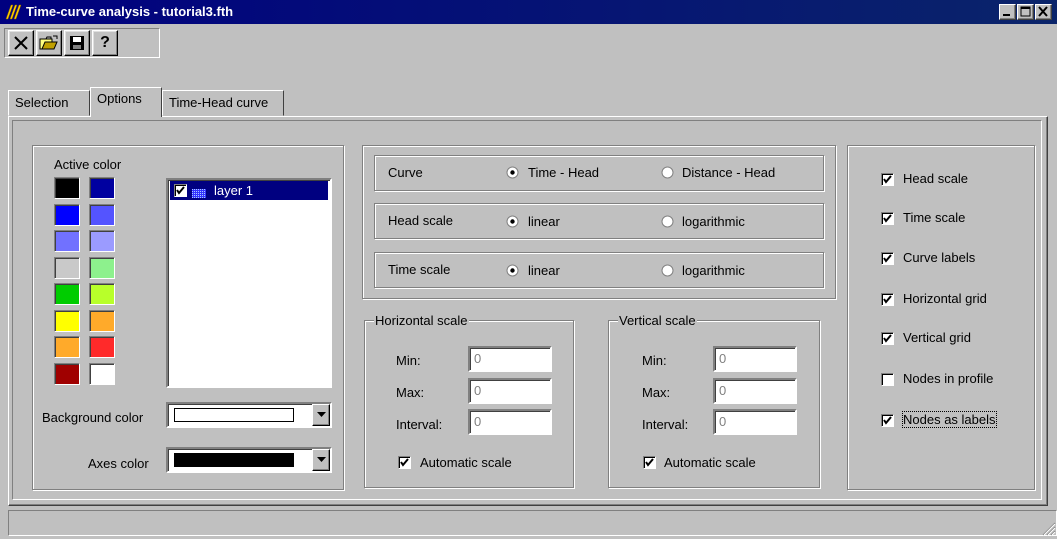 The height and width of the screenshot is (539, 1057). I want to click on radio-time-linear, so click(512, 272).